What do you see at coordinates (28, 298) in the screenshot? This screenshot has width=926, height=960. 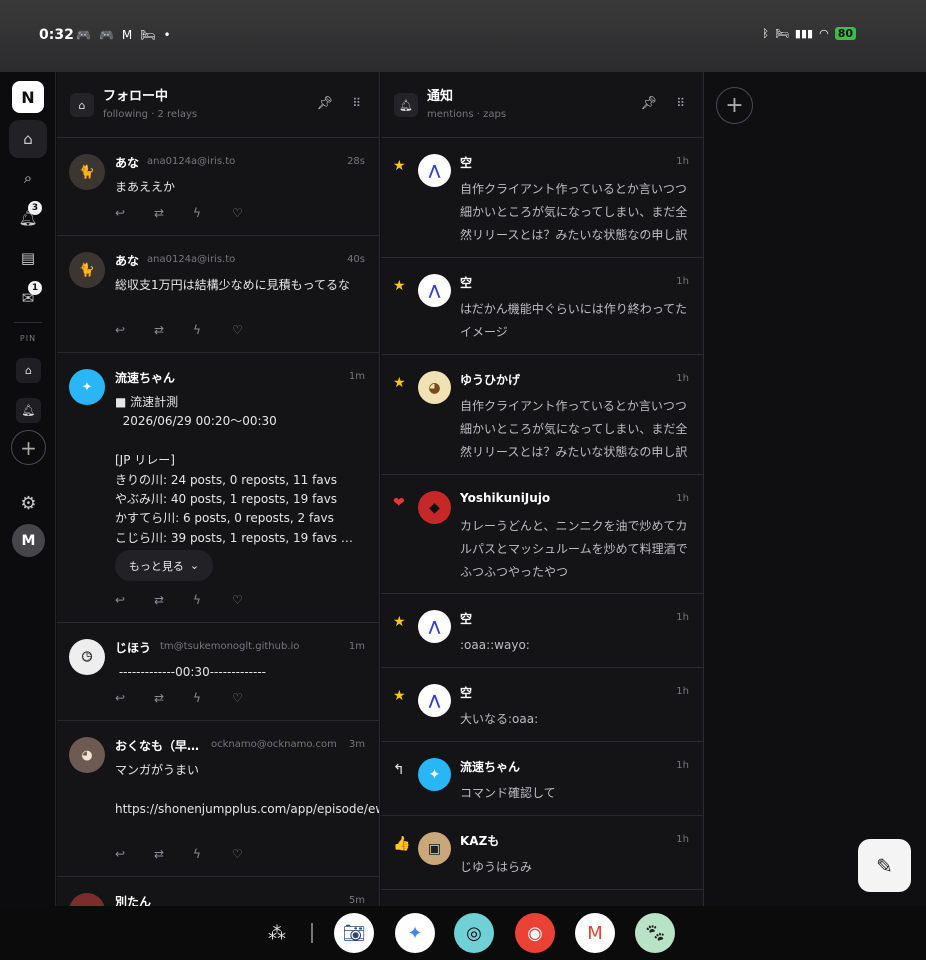 I see `inbox-icon: ✉ 1` at bounding box center [28, 298].